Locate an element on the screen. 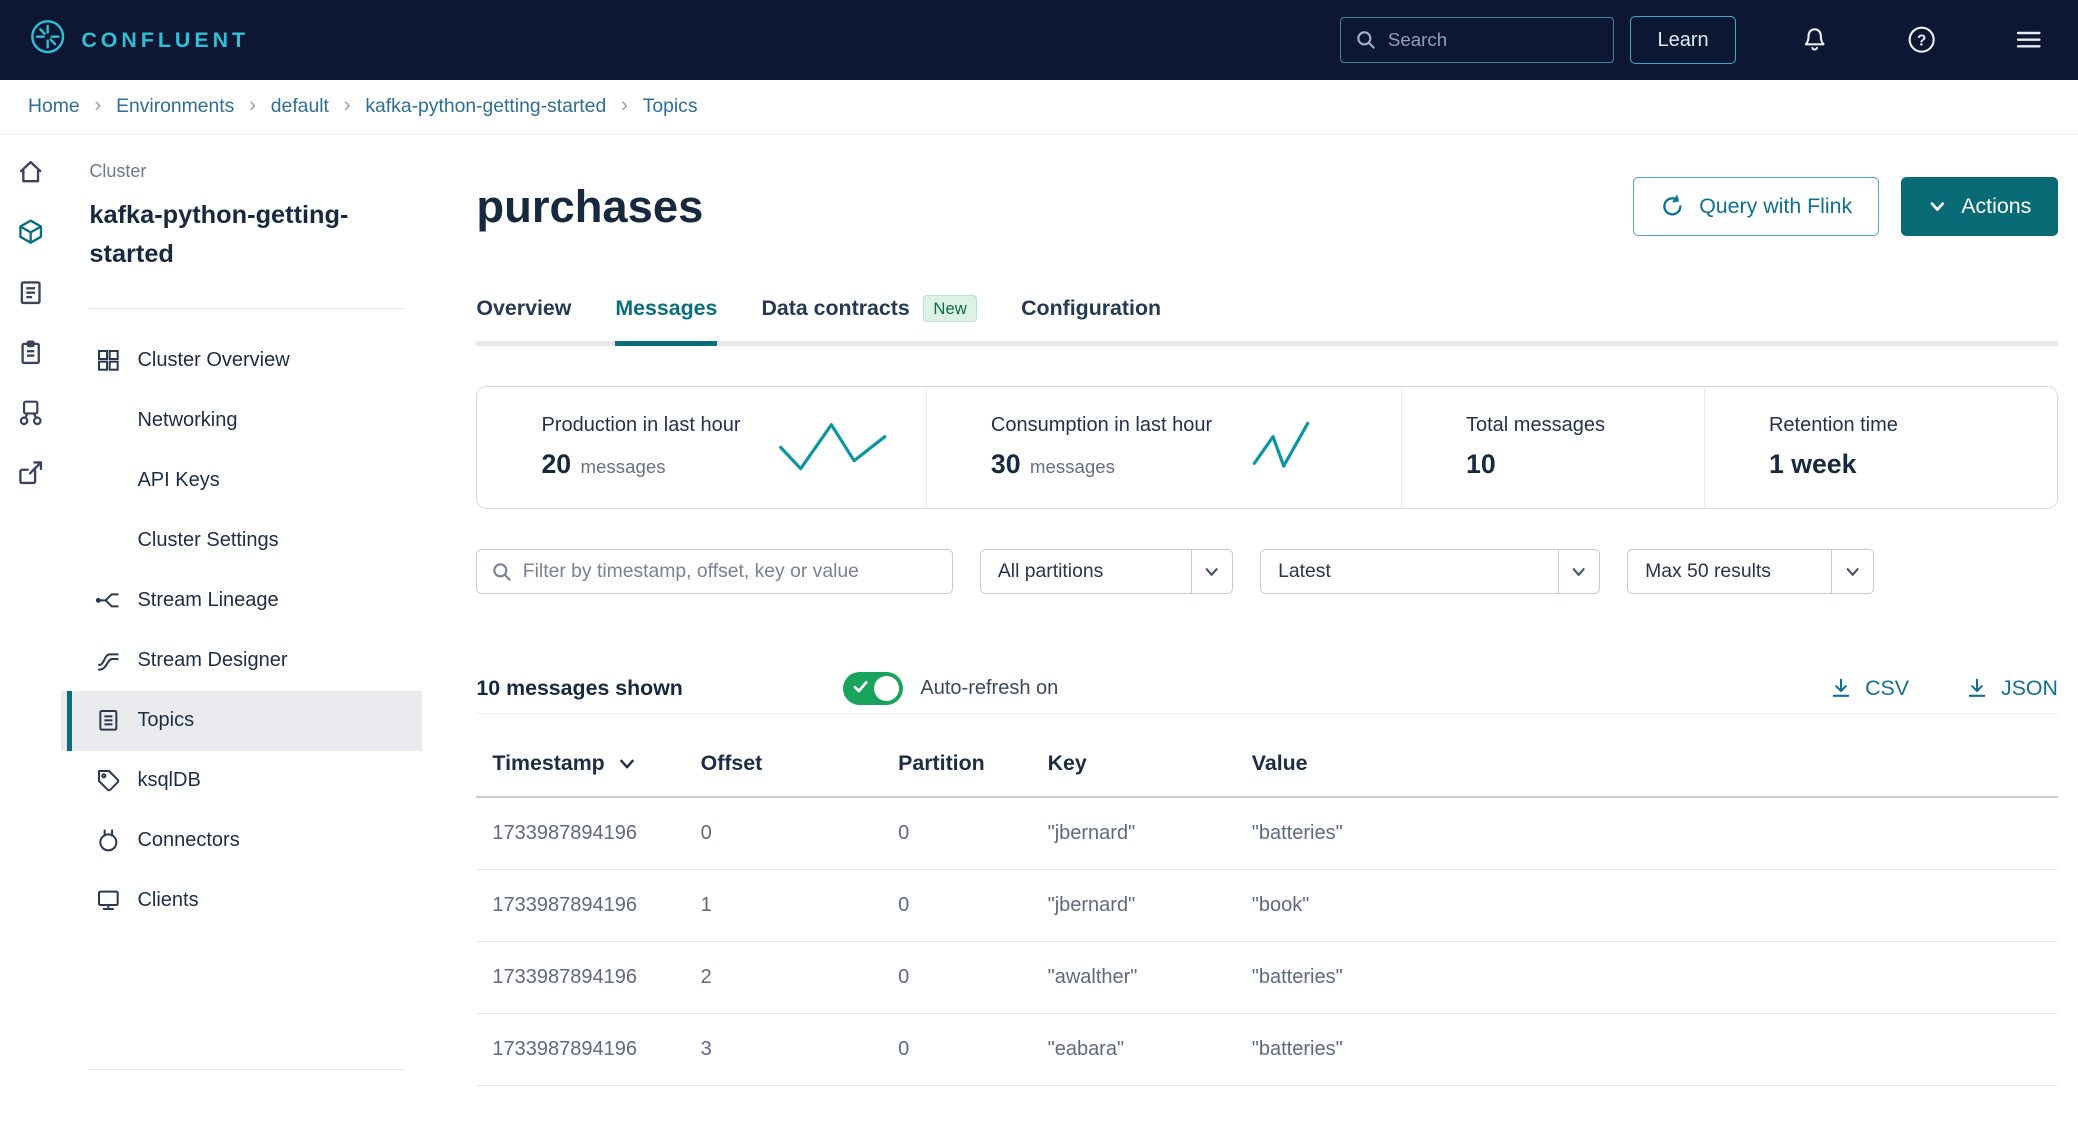  global-search-input is located at coordinates (1493, 40).